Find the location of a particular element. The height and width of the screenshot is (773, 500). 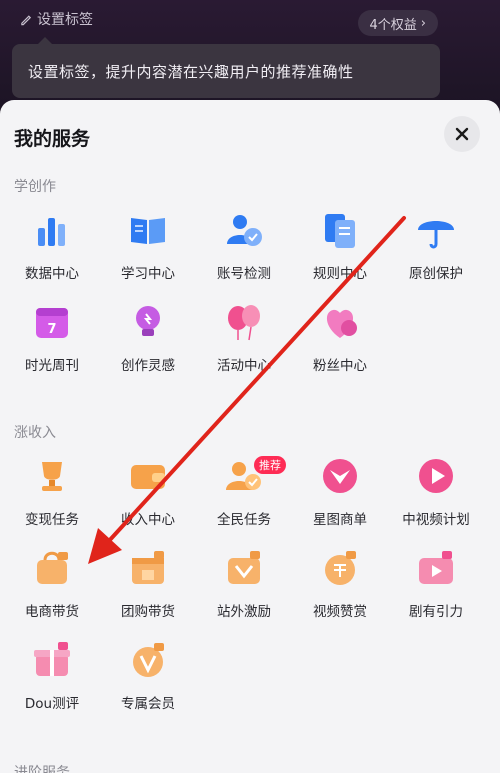

rules-document-icon is located at coordinates (340, 230).